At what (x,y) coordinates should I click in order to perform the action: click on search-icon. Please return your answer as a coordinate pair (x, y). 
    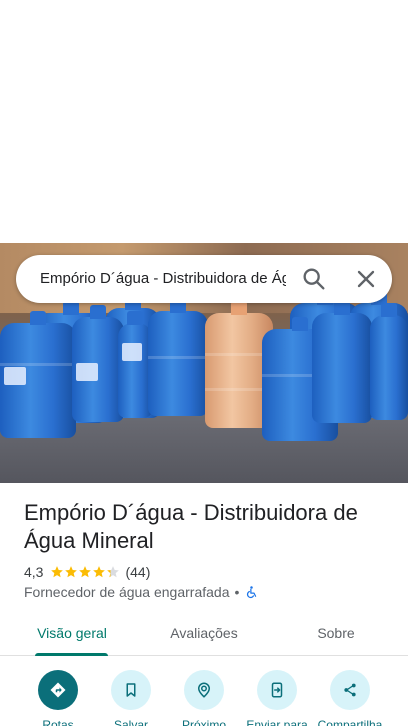
    Looking at the image, I should click on (314, 279).